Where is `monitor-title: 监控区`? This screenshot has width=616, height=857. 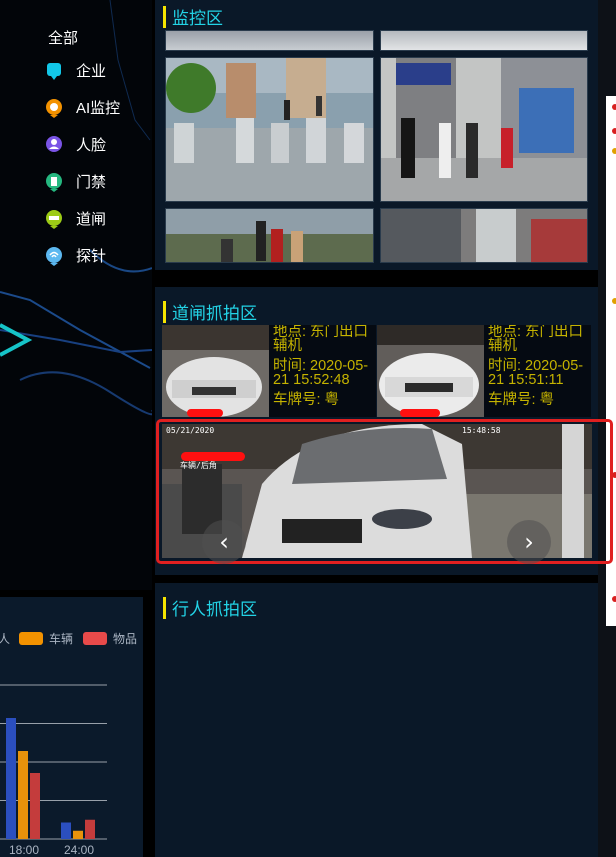 monitor-title: 监控区 is located at coordinates (193, 16).